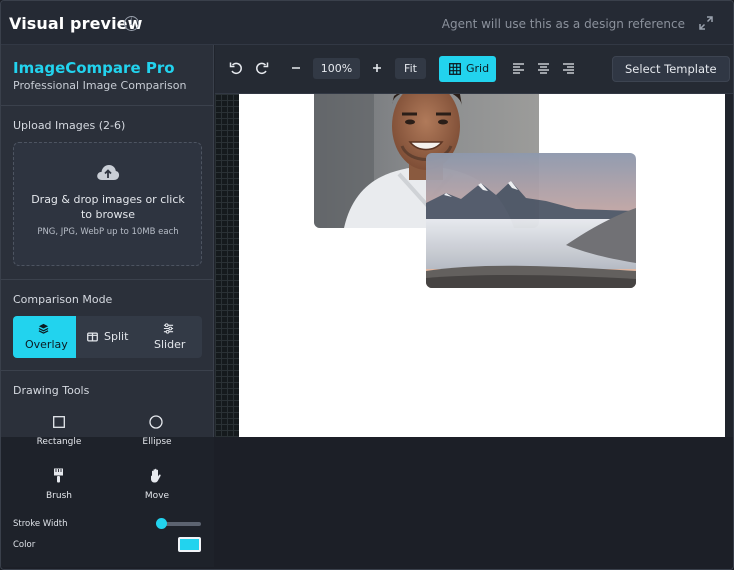  What do you see at coordinates (69, 125) in the screenshot?
I see `upload-label: Upload Images (2-6)` at bounding box center [69, 125].